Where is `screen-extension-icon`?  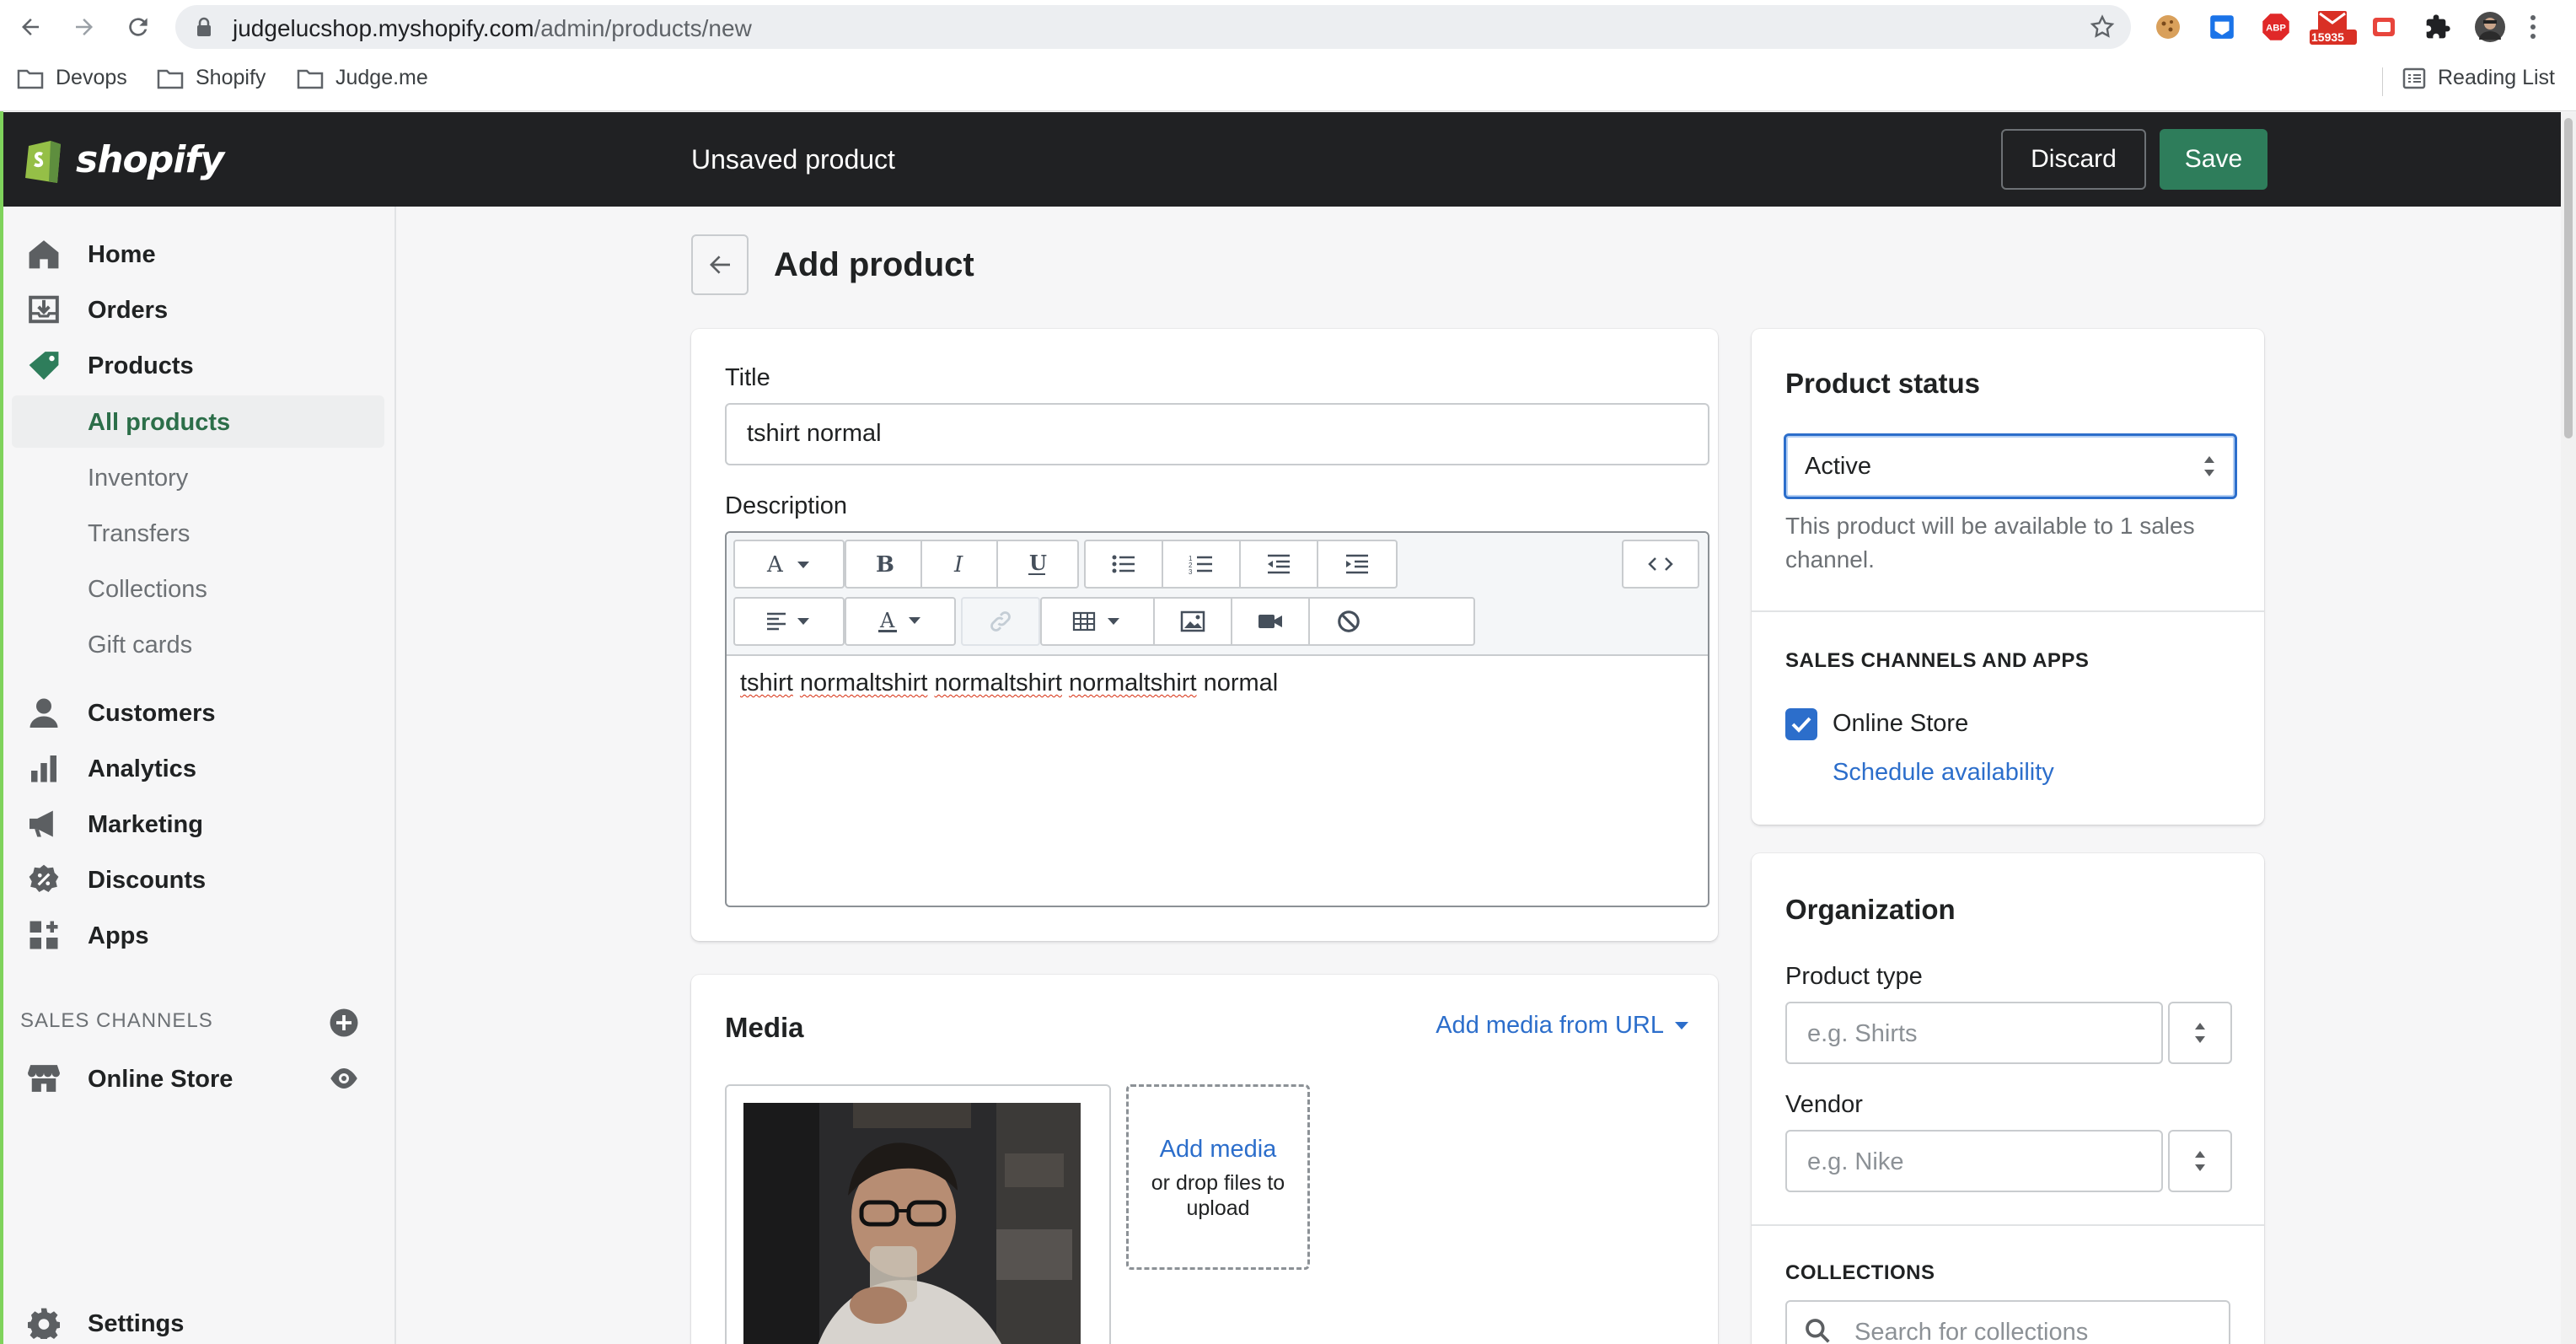
screen-extension-icon is located at coordinates (2384, 27).